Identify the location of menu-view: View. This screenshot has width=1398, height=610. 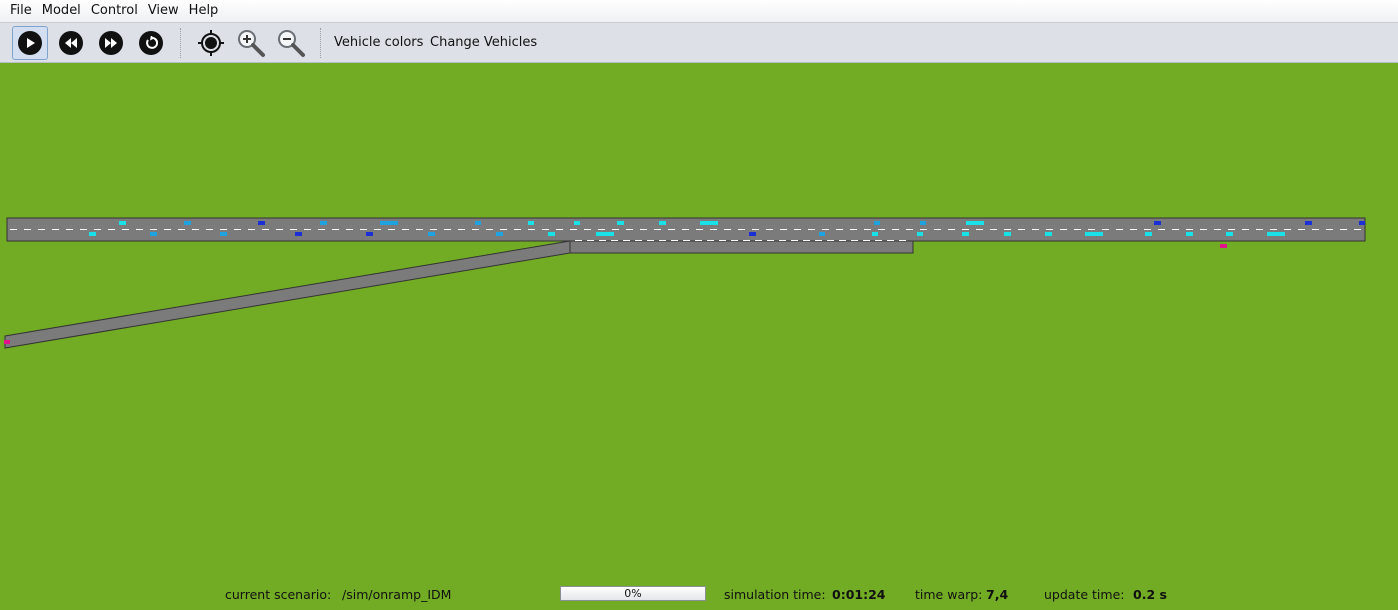
(163, 11).